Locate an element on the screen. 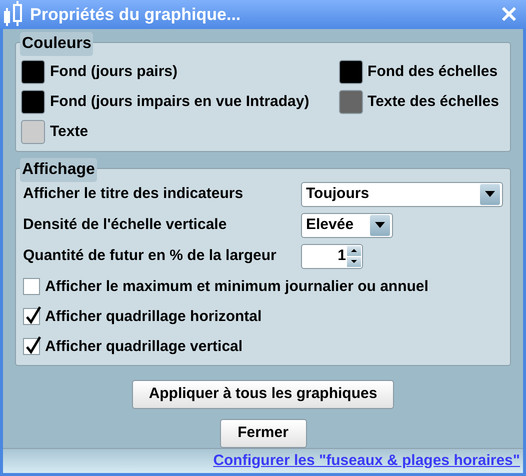 Image resolution: width=526 pixels, height=476 pixels. color-label: Texte is located at coordinates (69, 132).